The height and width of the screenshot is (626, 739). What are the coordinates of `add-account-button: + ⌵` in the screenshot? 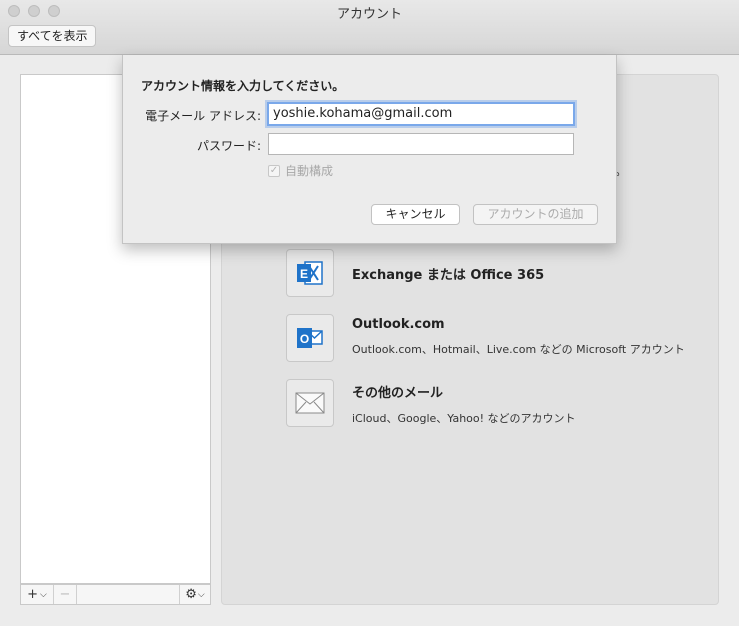 It's located at (37, 594).